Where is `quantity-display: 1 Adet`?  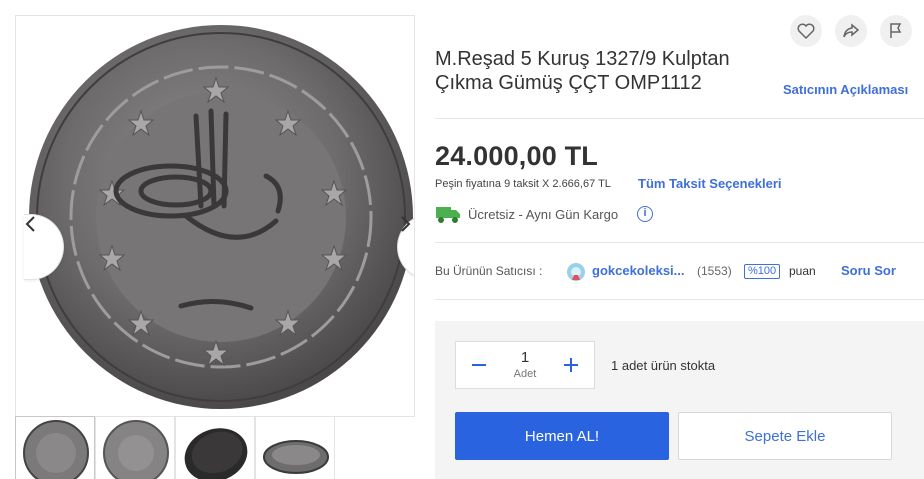
quantity-display: 1 Adet is located at coordinates (525, 365).